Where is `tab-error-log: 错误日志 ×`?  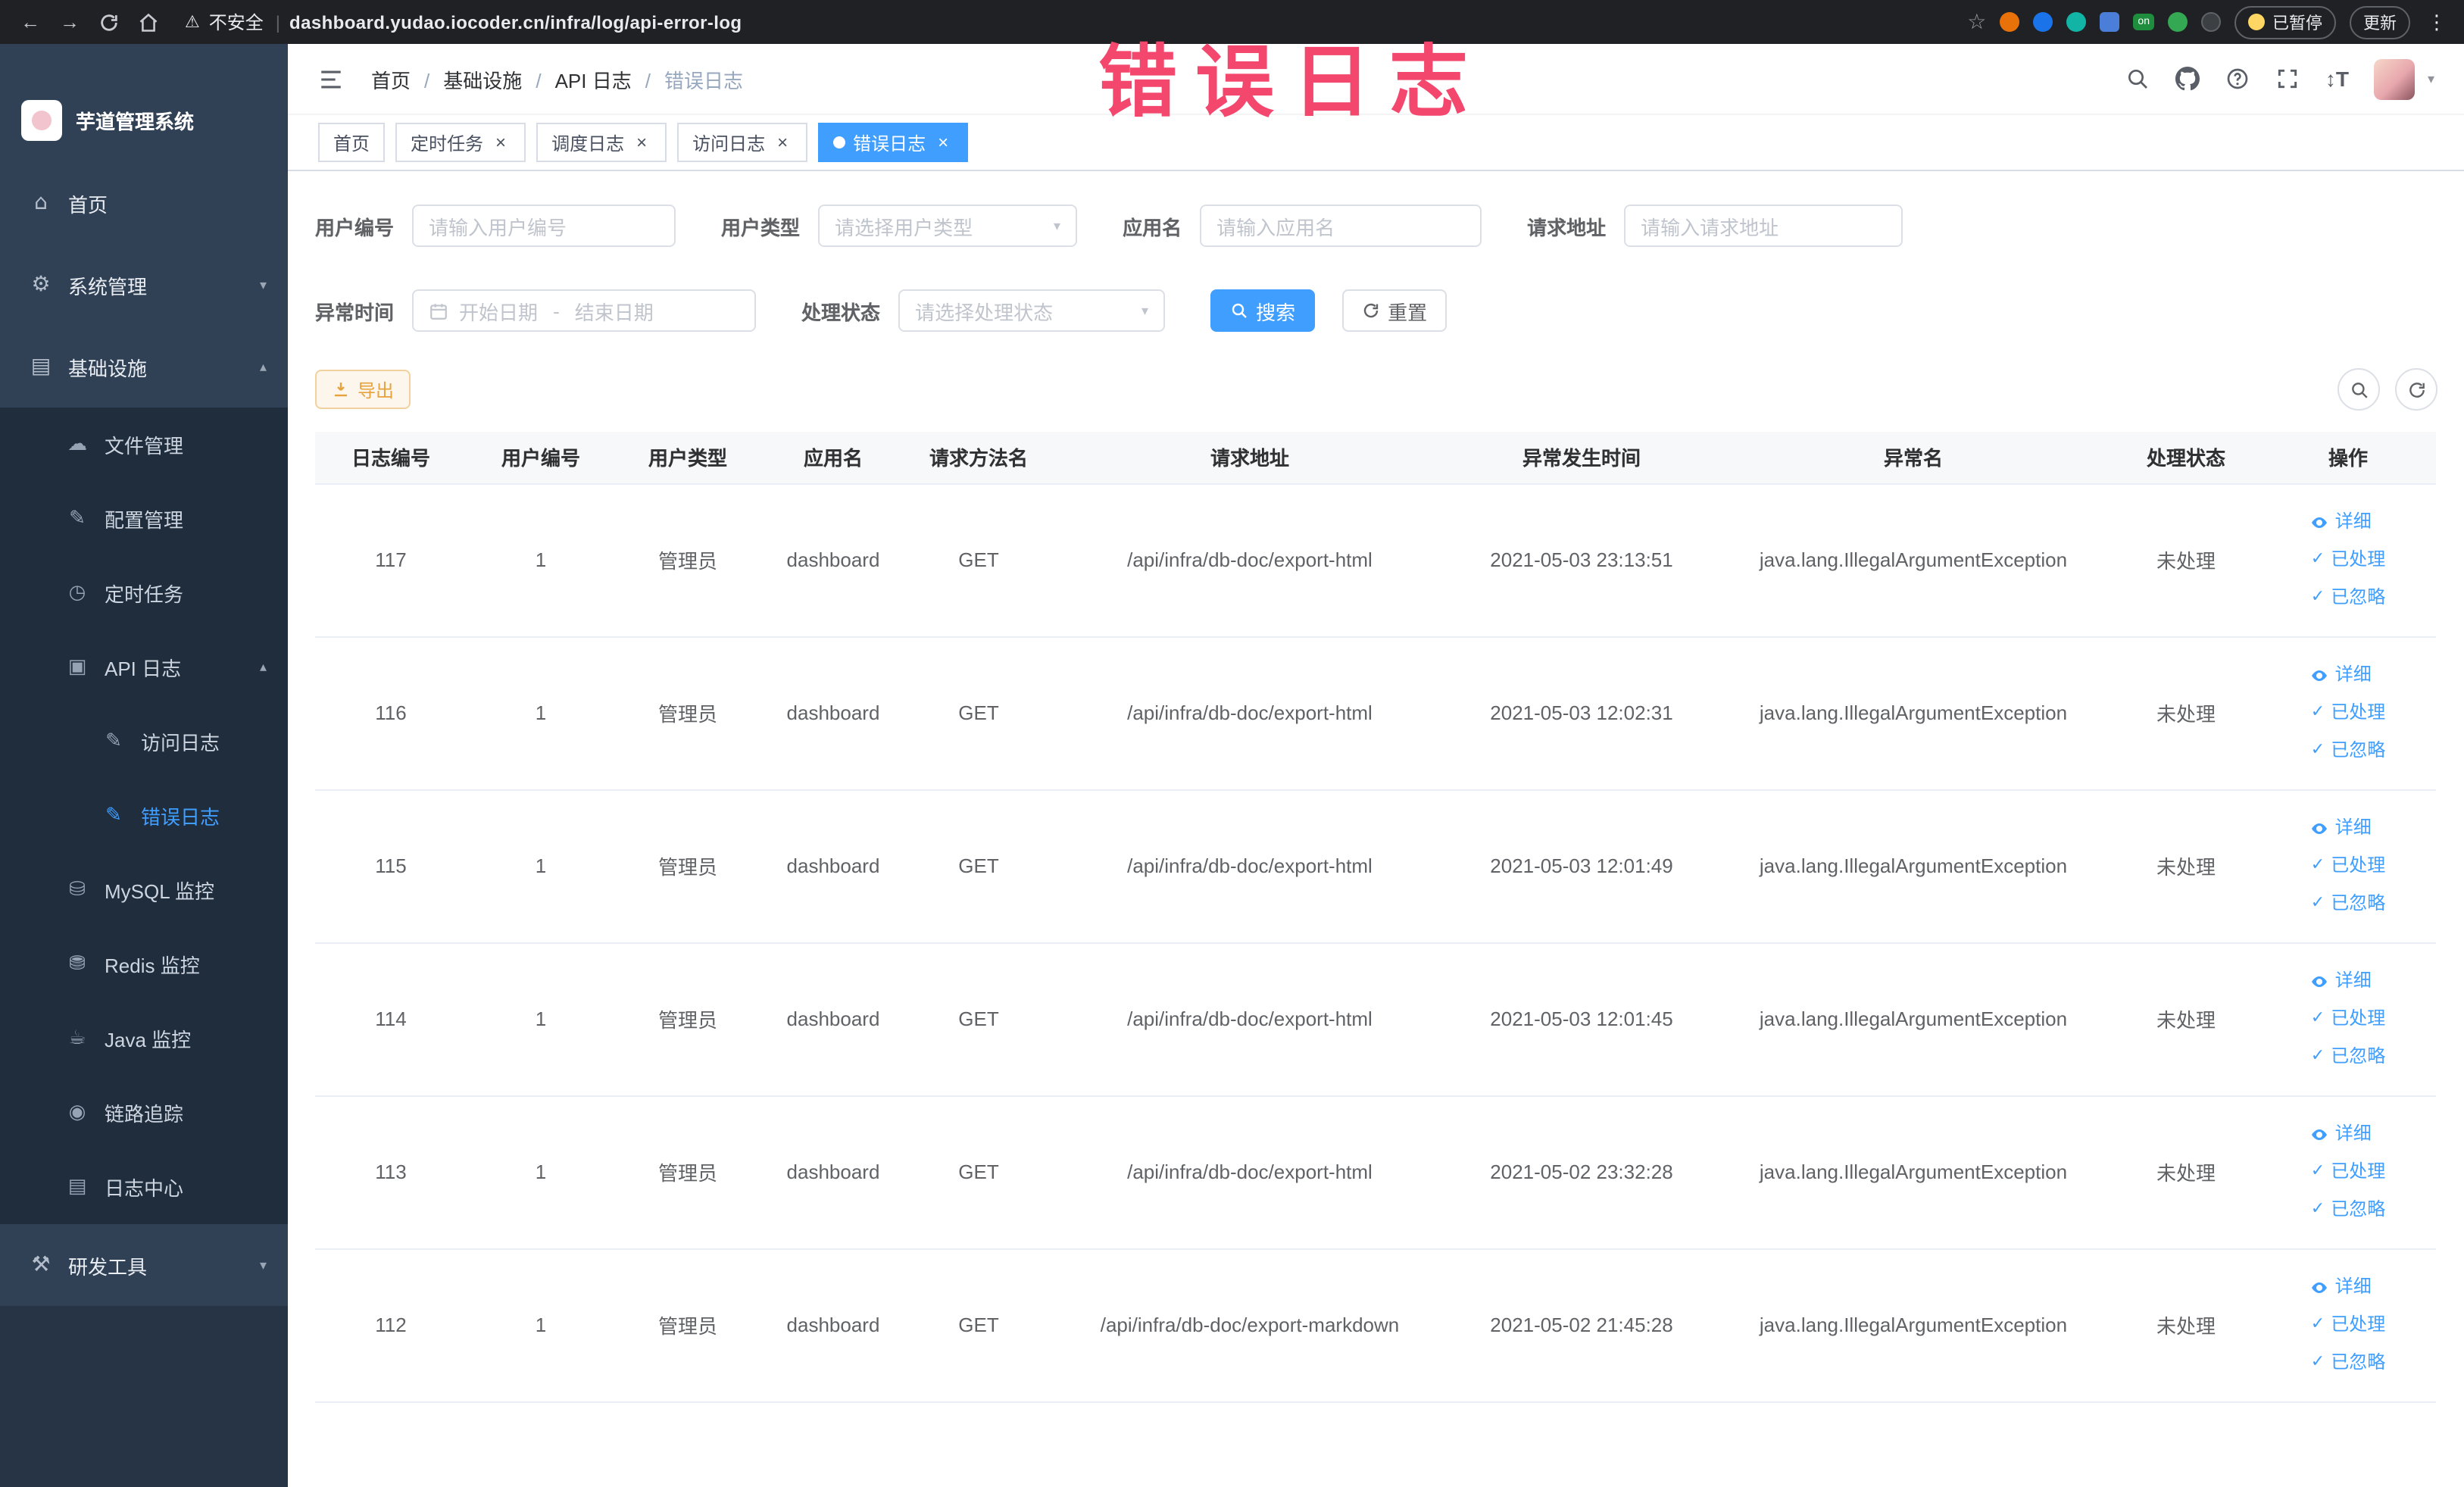 tab-error-log: 错误日志 × is located at coordinates (893, 142).